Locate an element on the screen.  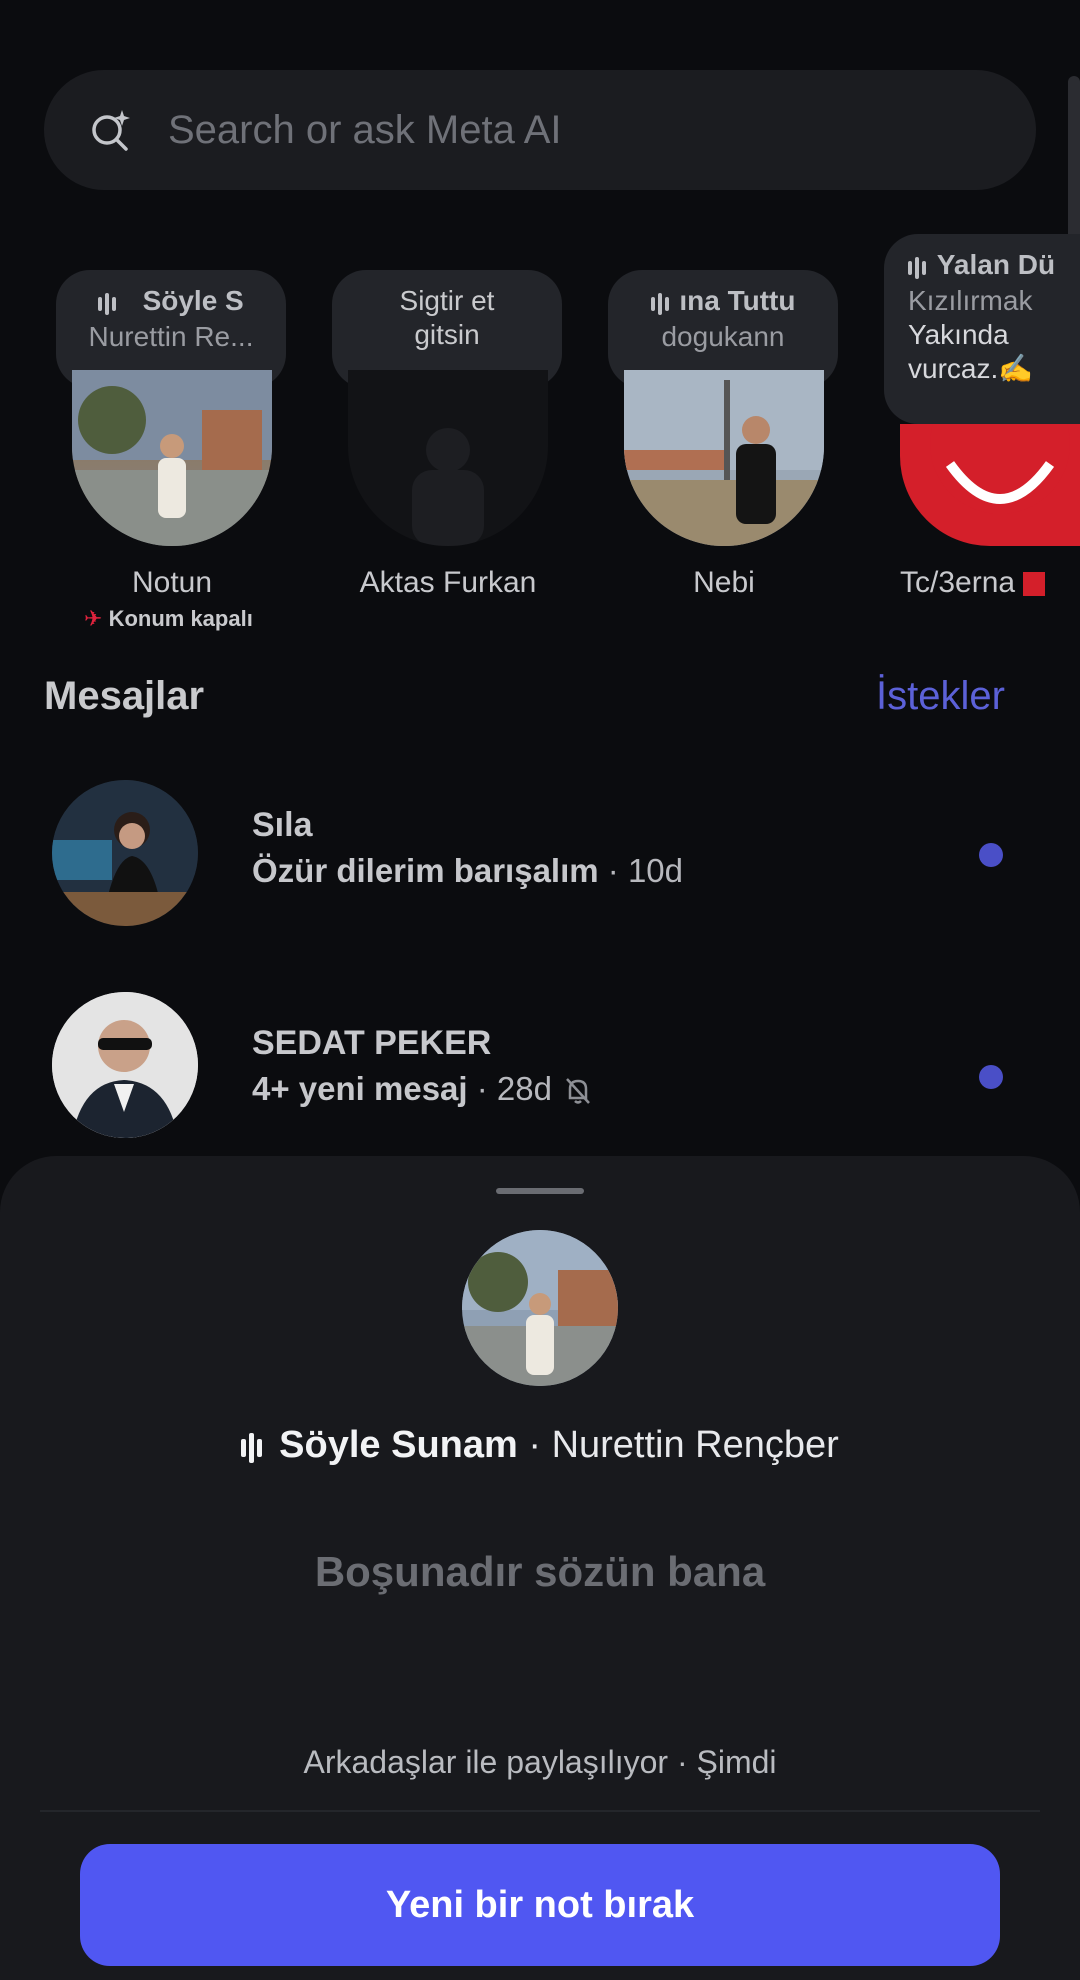
note-text: Sigtir et gitsin is located at coordinates (447, 317).